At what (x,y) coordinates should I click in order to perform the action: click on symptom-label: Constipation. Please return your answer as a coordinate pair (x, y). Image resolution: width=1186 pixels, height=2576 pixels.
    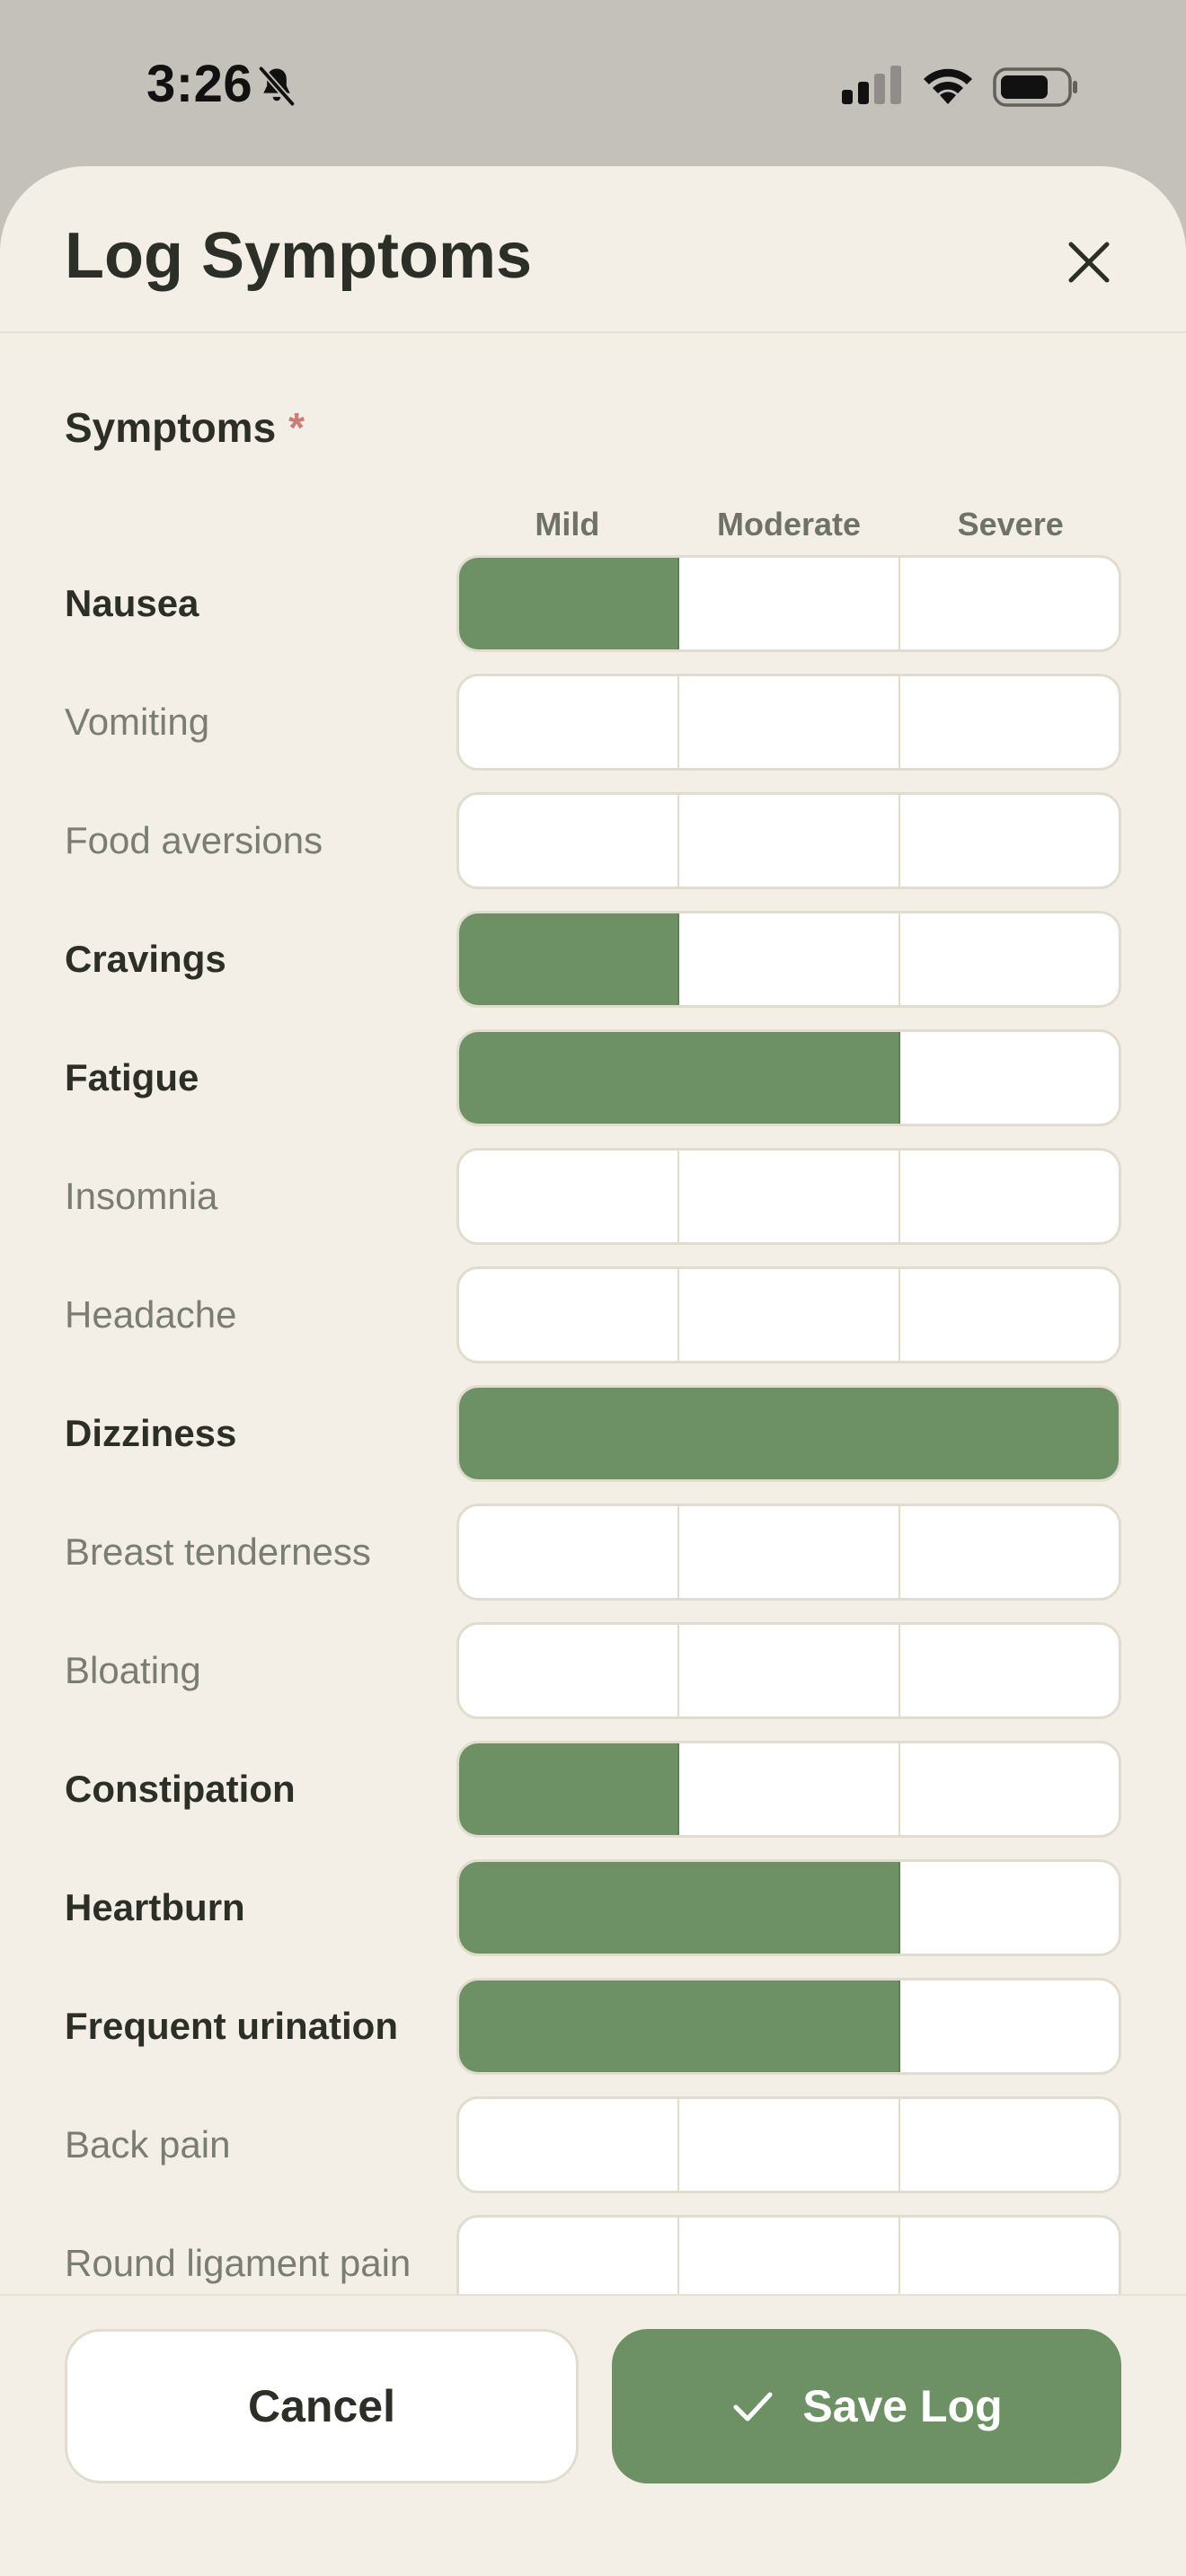
    Looking at the image, I should click on (180, 1789).